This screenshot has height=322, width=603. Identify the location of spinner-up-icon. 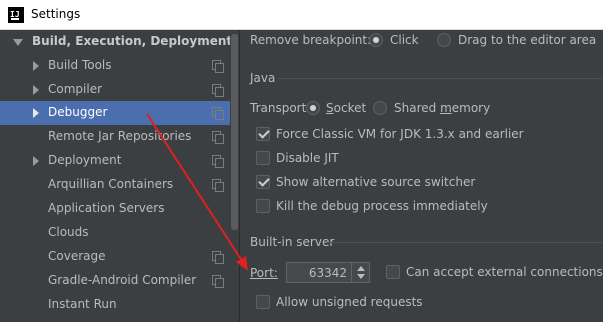
(361, 268).